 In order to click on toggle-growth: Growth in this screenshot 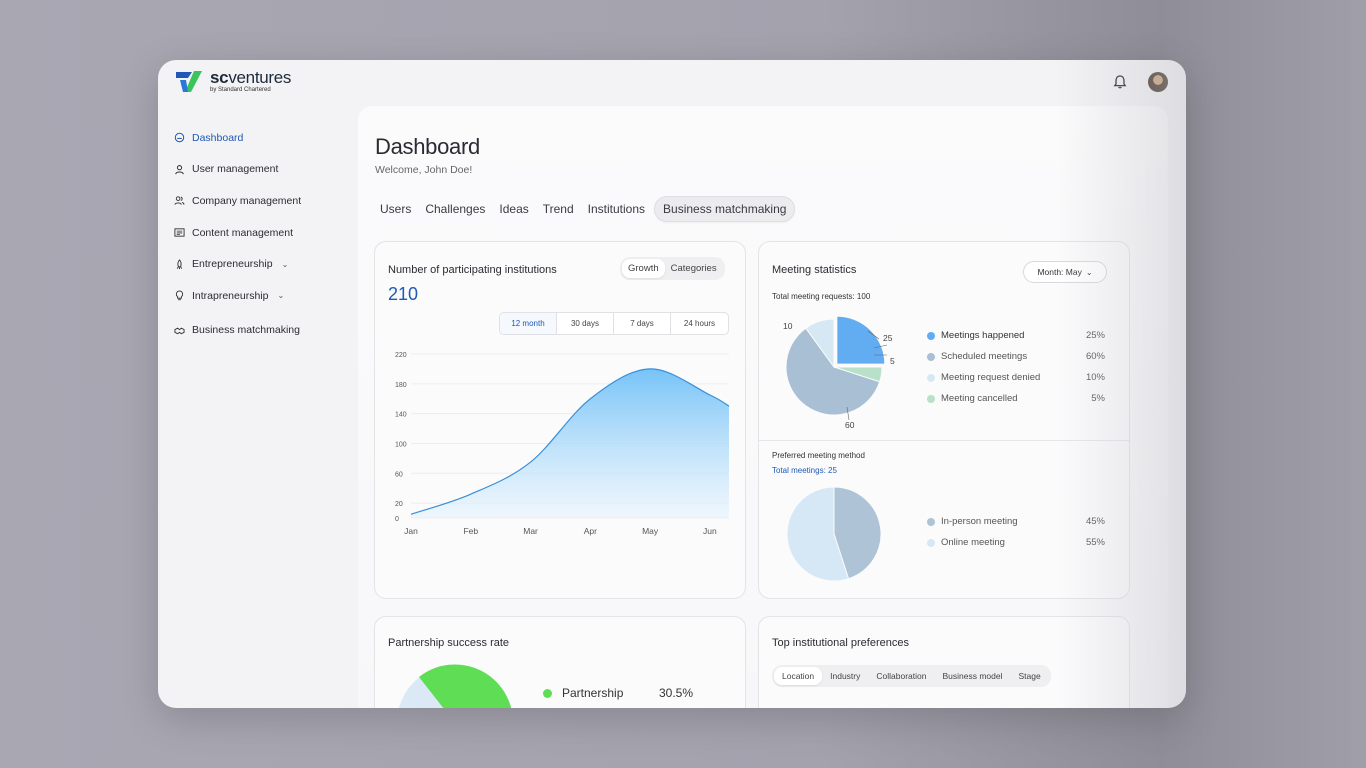, I will do `click(643, 268)`.